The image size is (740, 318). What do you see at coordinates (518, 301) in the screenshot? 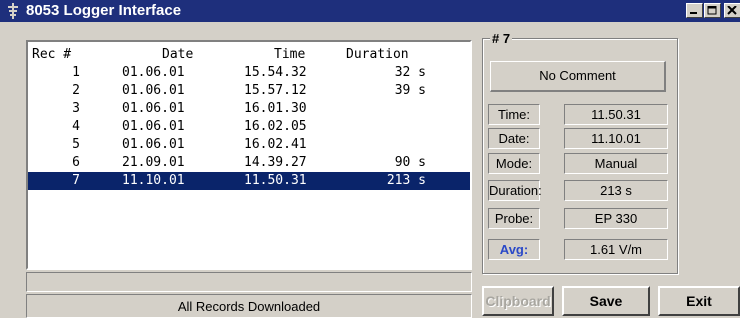
I see `clipboard-button: Clipboard` at bounding box center [518, 301].